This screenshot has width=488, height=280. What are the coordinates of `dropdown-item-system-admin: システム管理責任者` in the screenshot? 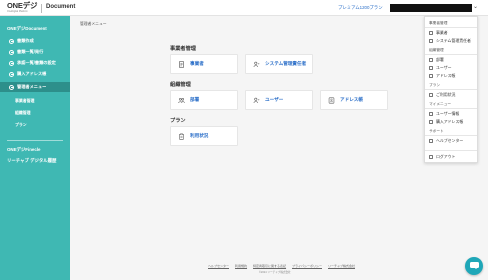 It's located at (450, 41).